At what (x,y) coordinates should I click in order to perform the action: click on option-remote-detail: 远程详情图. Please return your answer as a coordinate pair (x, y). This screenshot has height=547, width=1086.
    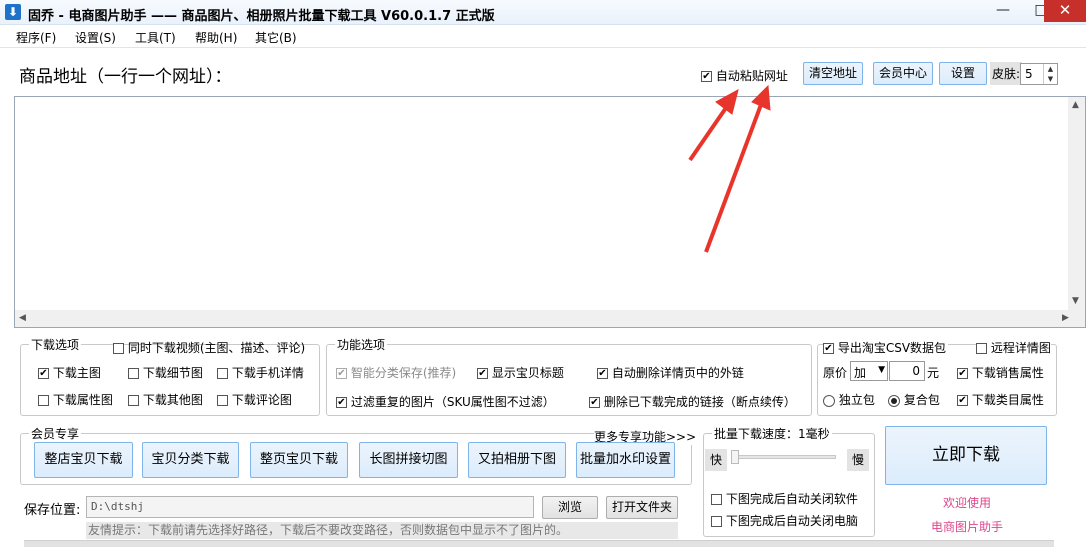
    Looking at the image, I should click on (1013, 347).